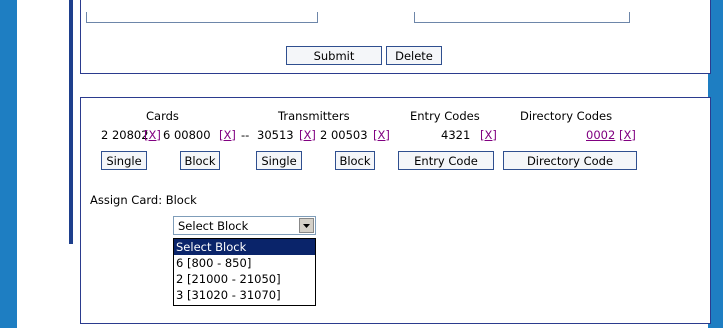  I want to click on block-select-value: Select Block, so click(213, 226).